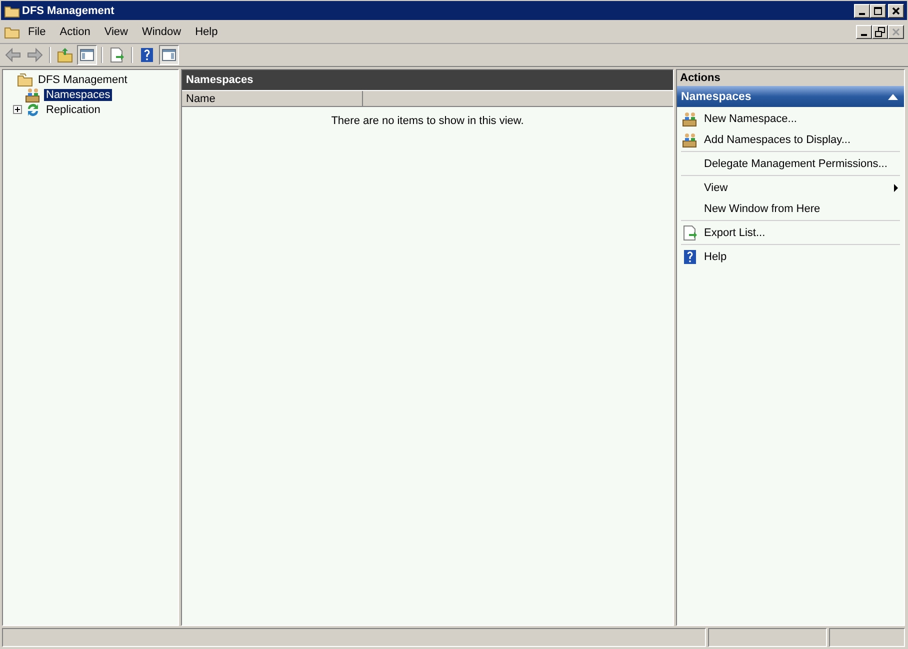  What do you see at coordinates (75, 32) in the screenshot?
I see `menu-item: Action` at bounding box center [75, 32].